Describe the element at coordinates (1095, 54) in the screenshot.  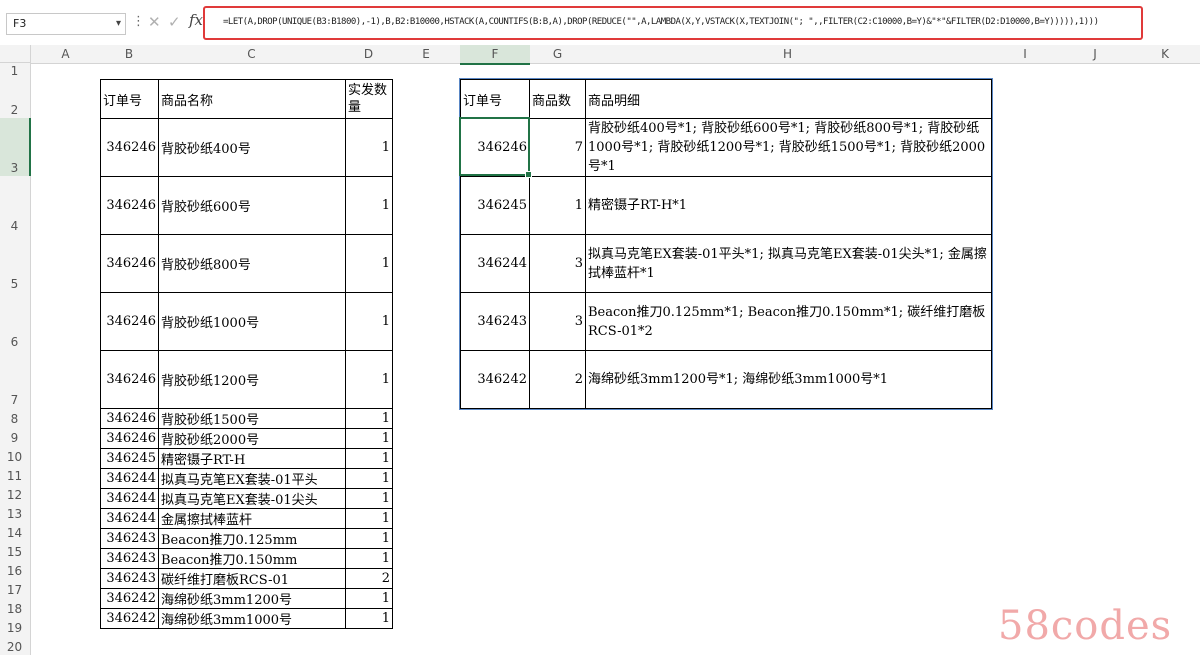
I see `column-header-j: J` at that location.